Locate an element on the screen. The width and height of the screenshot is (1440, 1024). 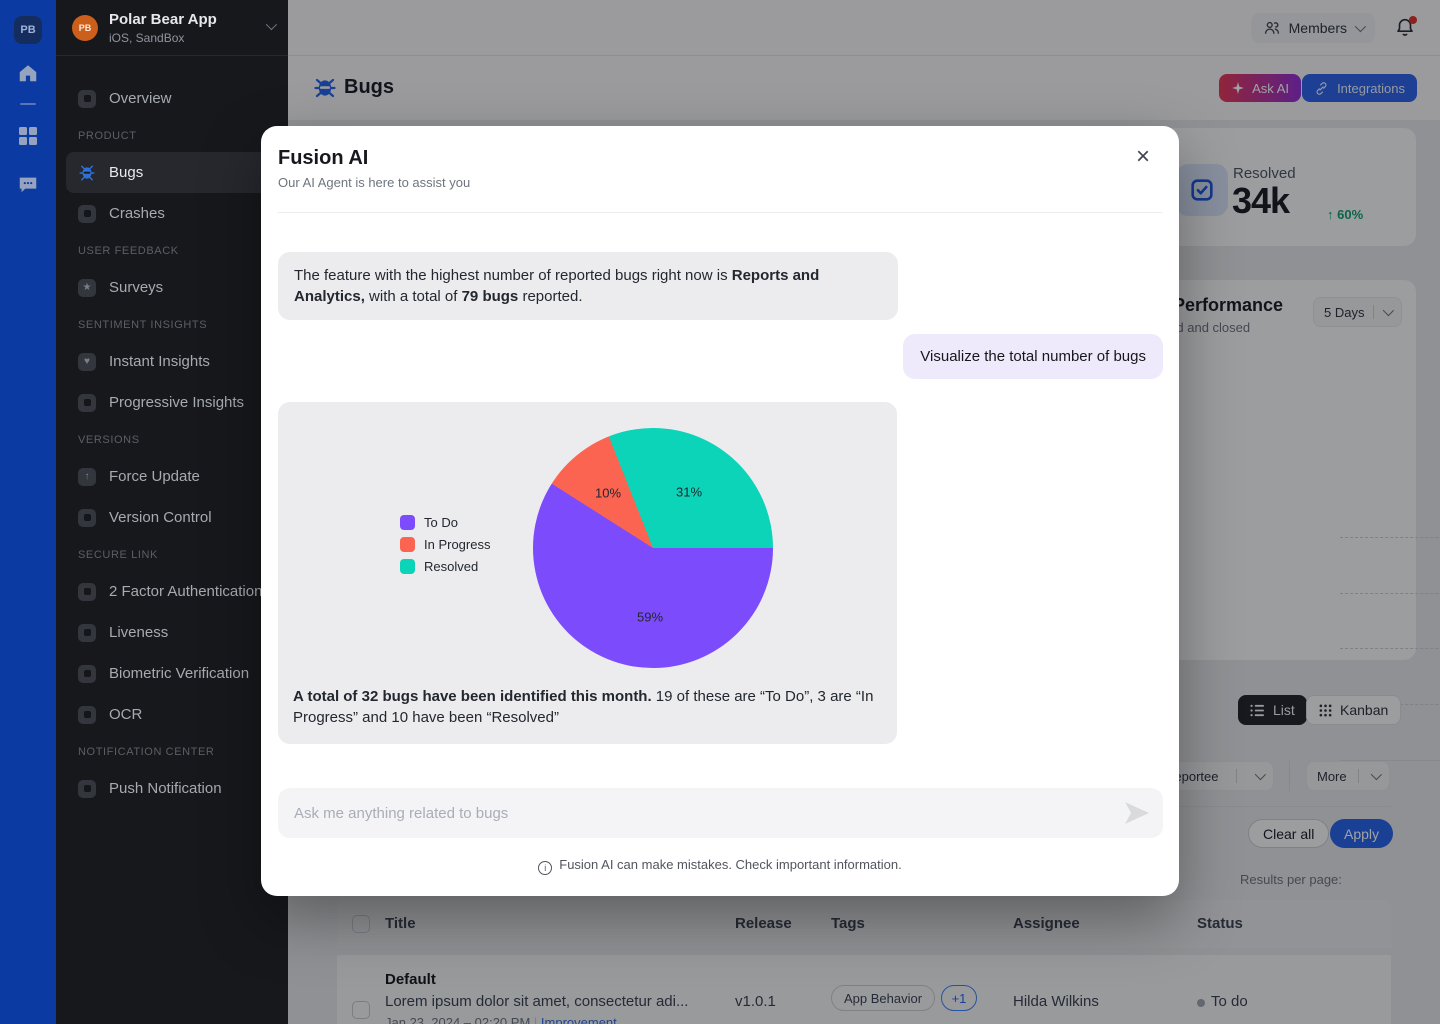
workspace-switcher: PB Polar Bear App iOS, SandBox is located at coordinates (172, 28).